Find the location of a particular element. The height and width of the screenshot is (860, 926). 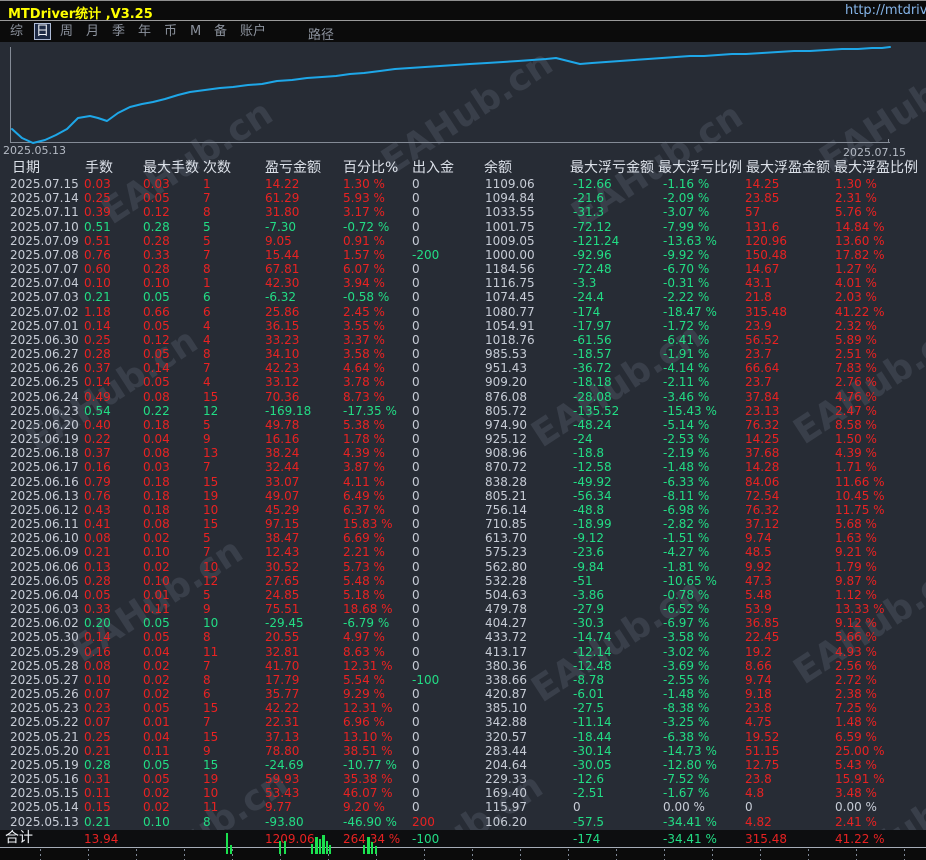

cell-12: 9.87 % is located at coordinates (856, 580).